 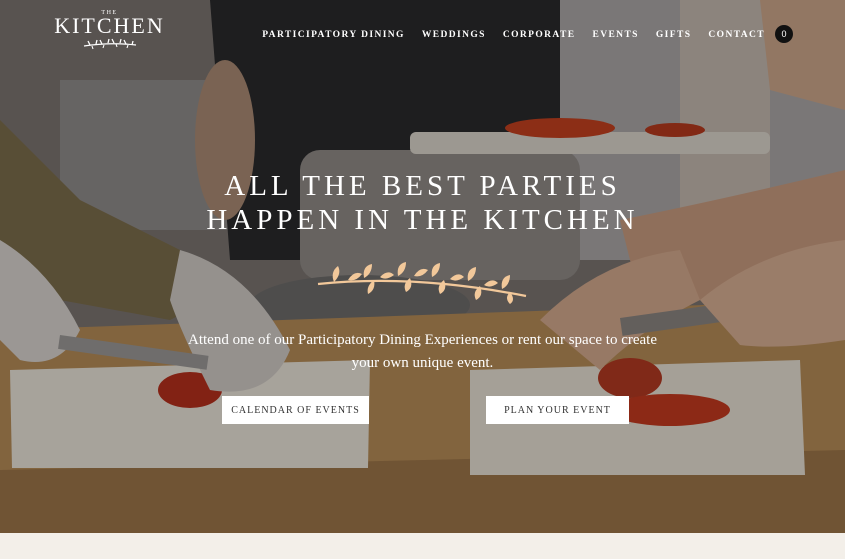 What do you see at coordinates (615, 35) in the screenshot?
I see `nav-item-events: EVENTS` at bounding box center [615, 35].